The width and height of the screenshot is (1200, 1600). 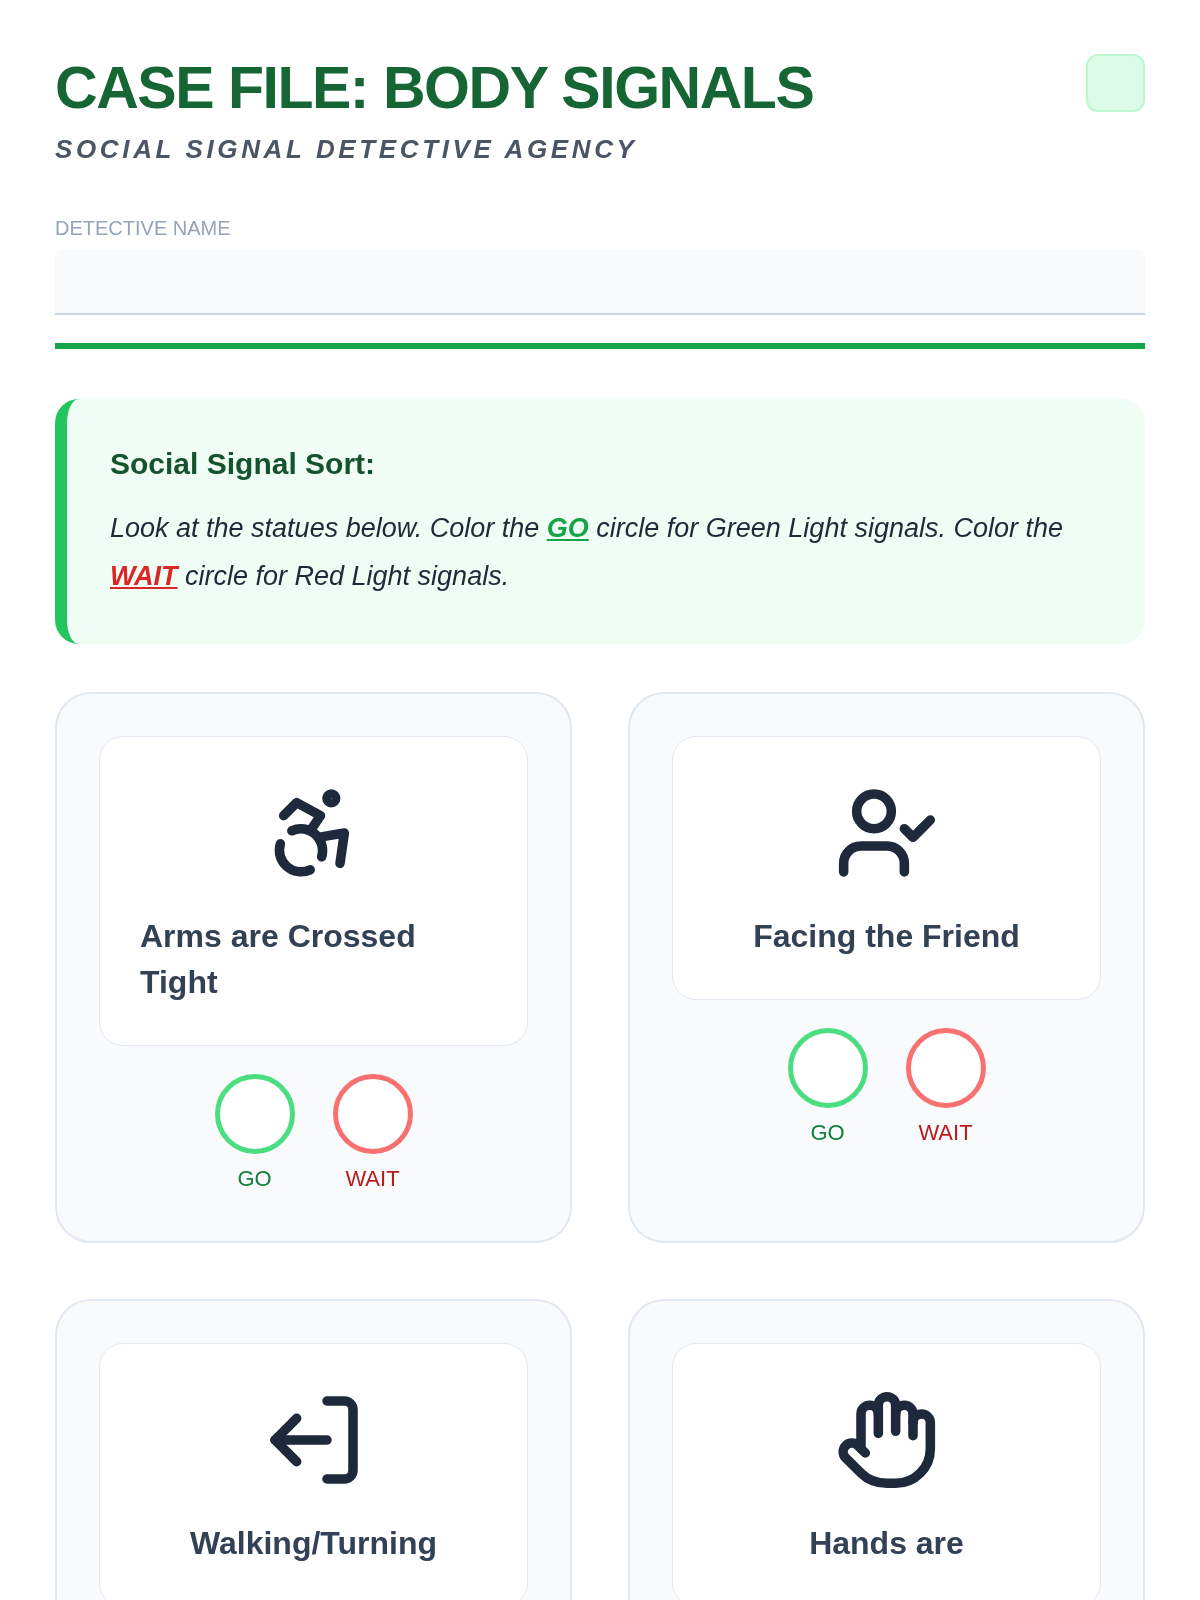 What do you see at coordinates (278, 959) in the screenshot?
I see `signal-label: Arms are Crossed Tight` at bounding box center [278, 959].